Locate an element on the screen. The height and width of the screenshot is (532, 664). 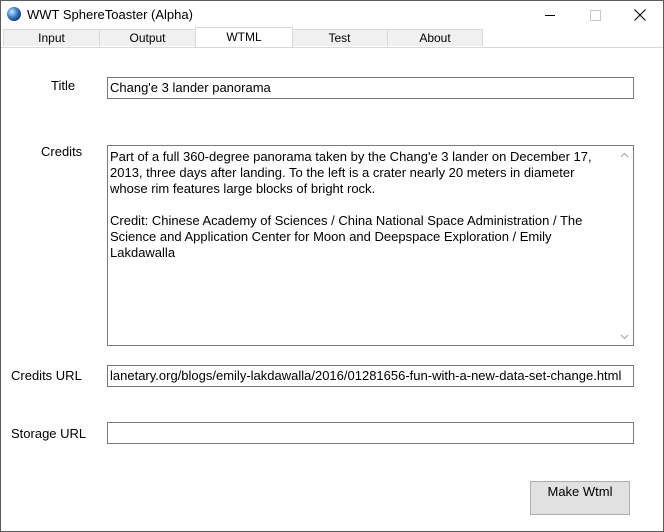
maximize-button is located at coordinates (595, 15).